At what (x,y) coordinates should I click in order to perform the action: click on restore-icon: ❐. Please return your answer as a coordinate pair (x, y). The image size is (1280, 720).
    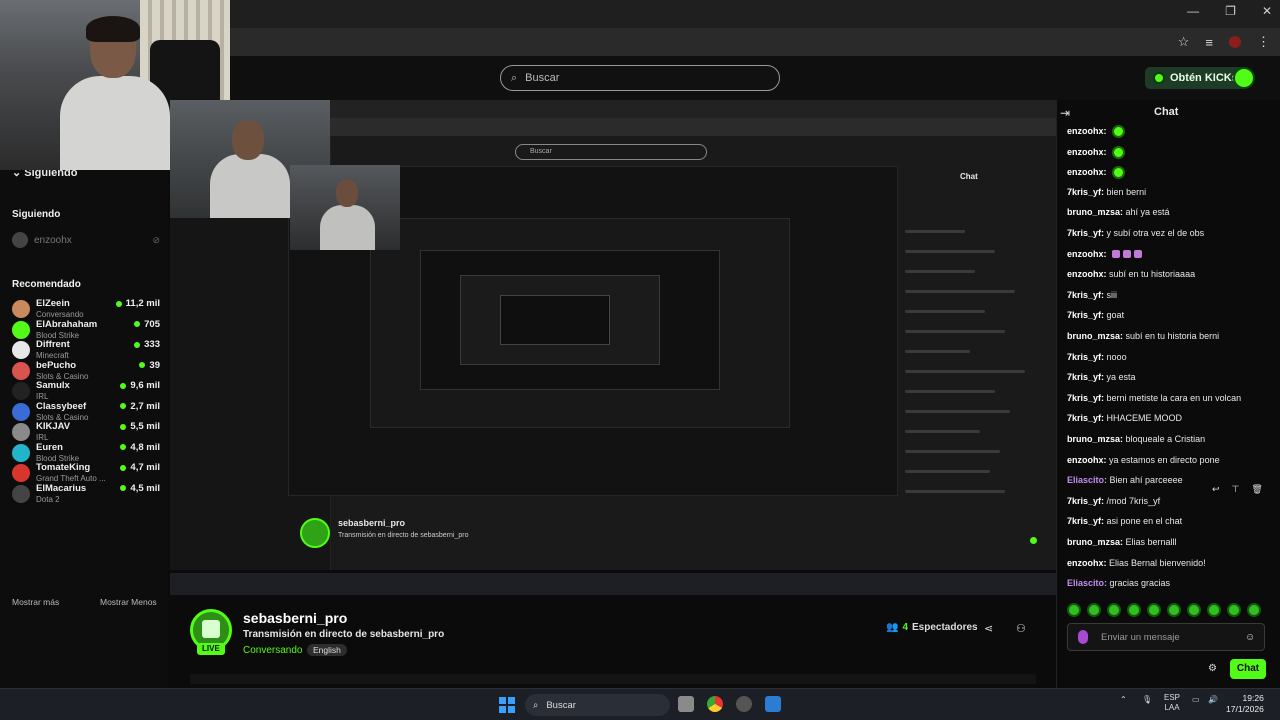
    Looking at the image, I should click on (1230, 11).